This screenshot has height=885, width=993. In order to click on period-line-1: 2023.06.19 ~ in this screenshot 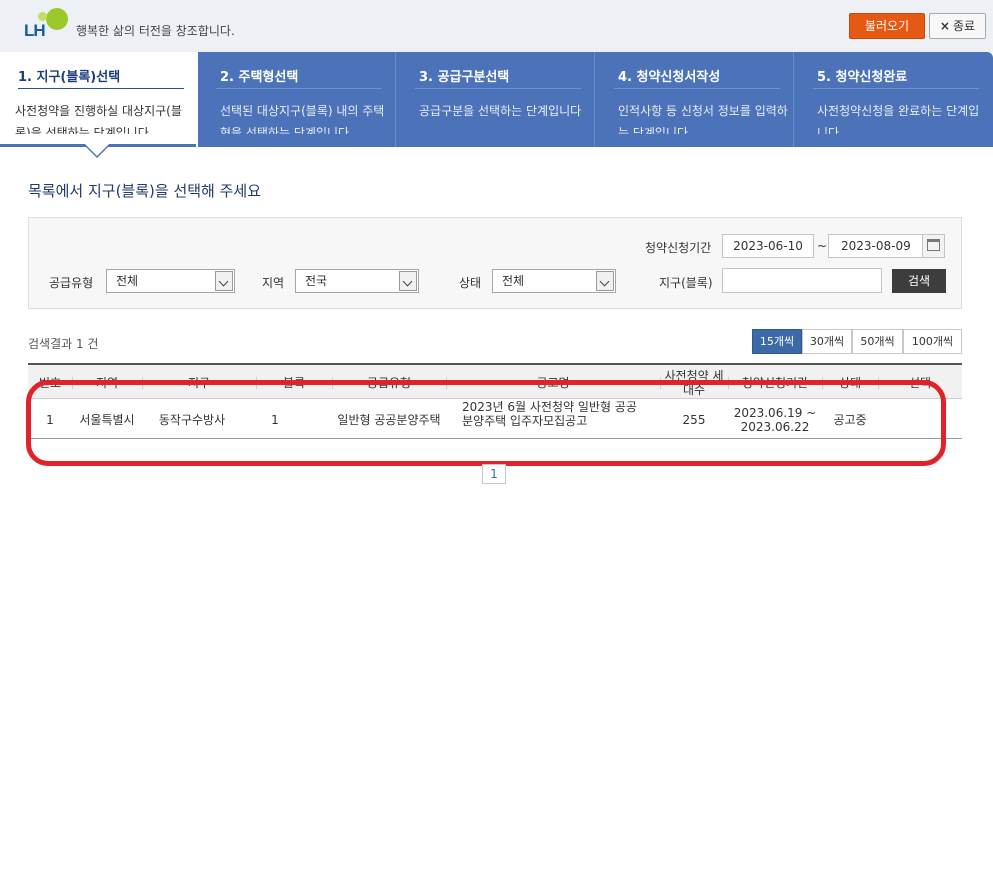, I will do `click(775, 412)`.